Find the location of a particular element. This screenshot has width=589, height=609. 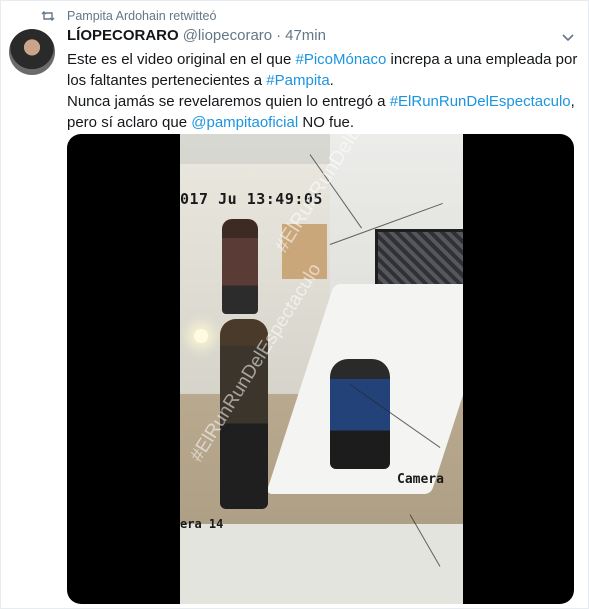

retweet-text: Pampita Ardohain retwitteó is located at coordinates (142, 16).